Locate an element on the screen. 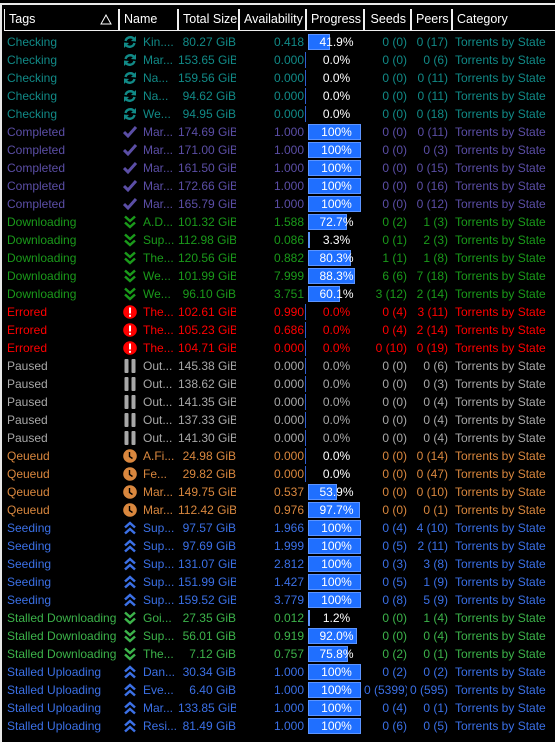 The image size is (555, 742). tag-cell: Downloading is located at coordinates (42, 222).